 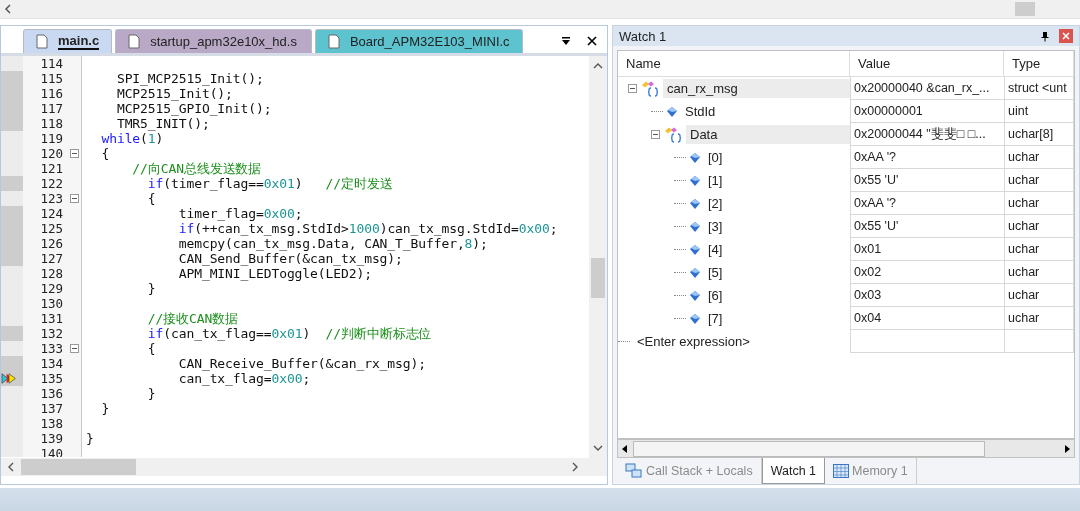 What do you see at coordinates (643, 36) in the screenshot?
I see `panel-title: Watch 1` at bounding box center [643, 36].